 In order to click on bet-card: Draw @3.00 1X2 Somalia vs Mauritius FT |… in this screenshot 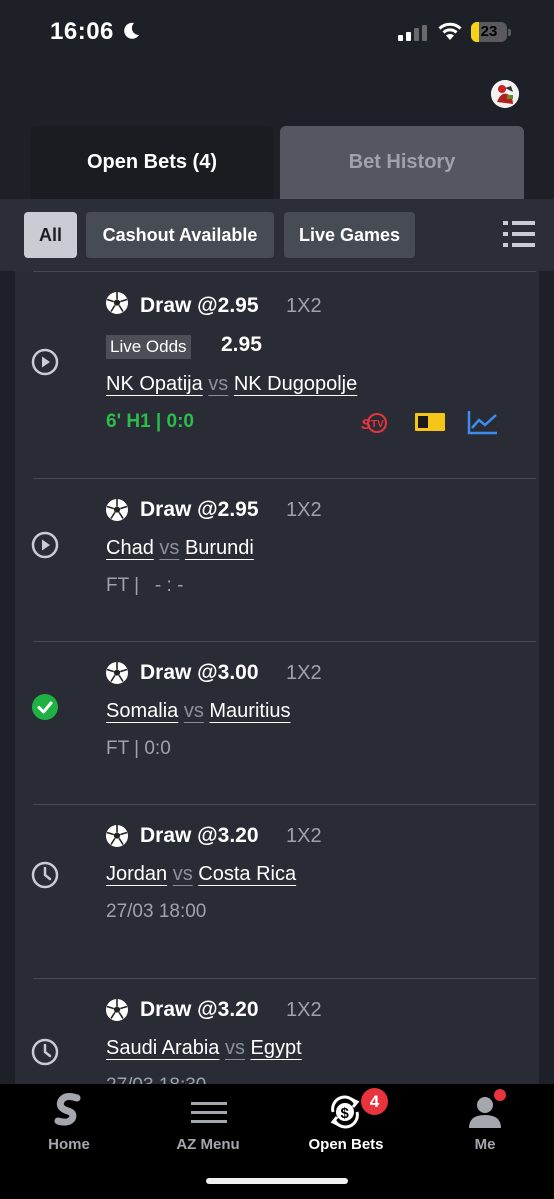, I will do `click(277, 722)`.